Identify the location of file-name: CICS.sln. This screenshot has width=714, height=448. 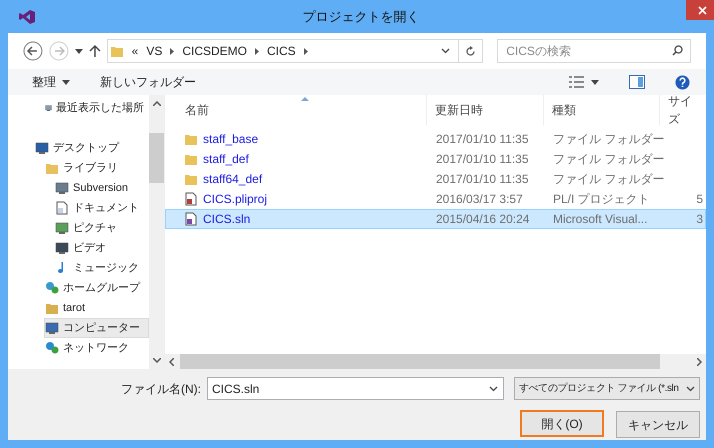
(226, 219).